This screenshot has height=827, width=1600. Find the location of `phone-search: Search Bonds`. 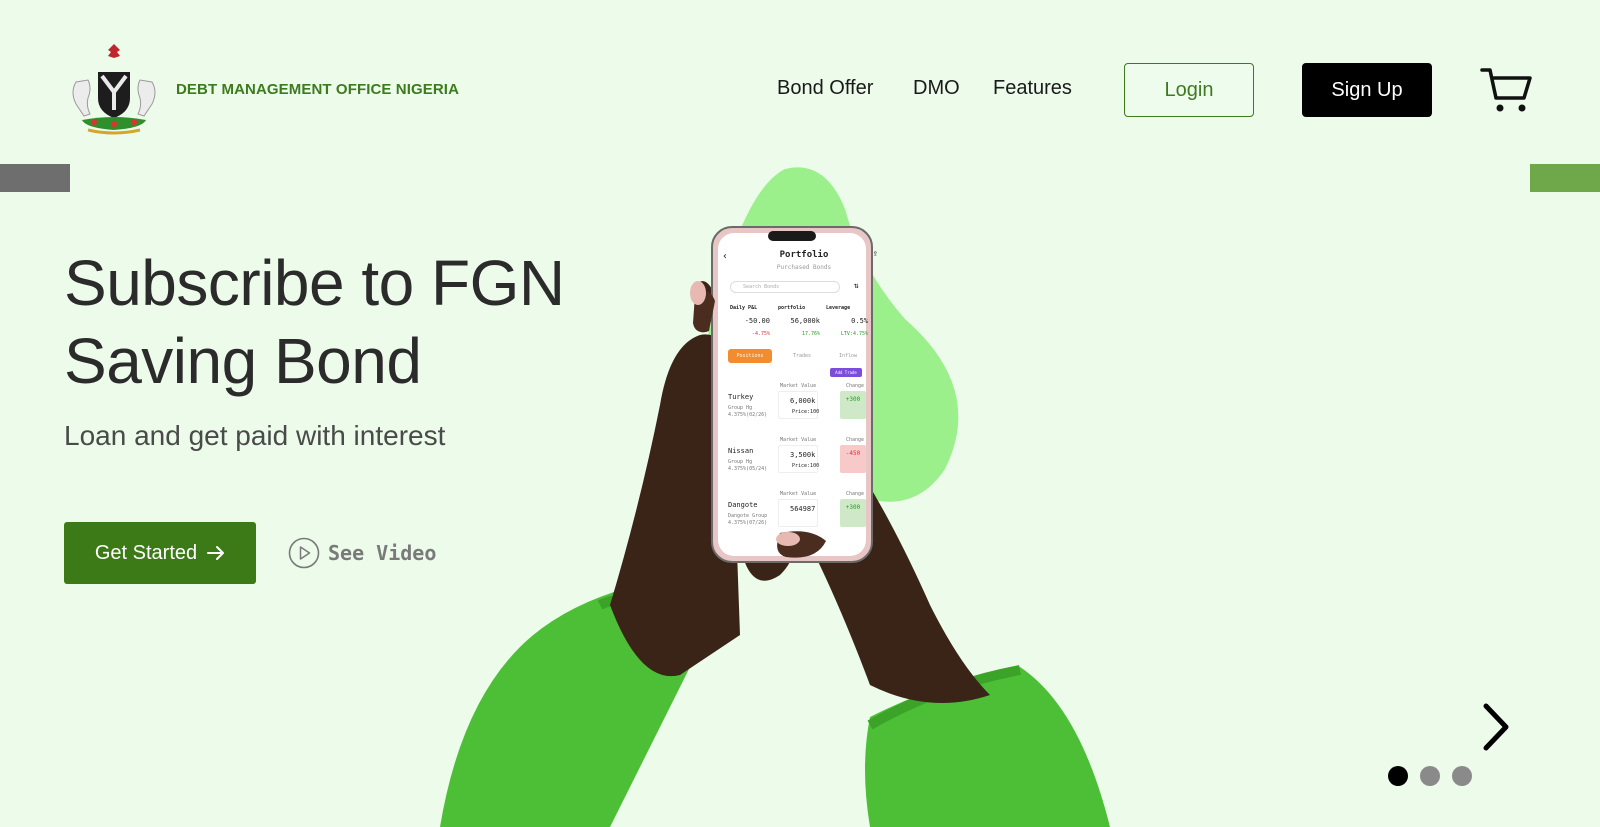

phone-search: Search Bonds is located at coordinates (785, 287).